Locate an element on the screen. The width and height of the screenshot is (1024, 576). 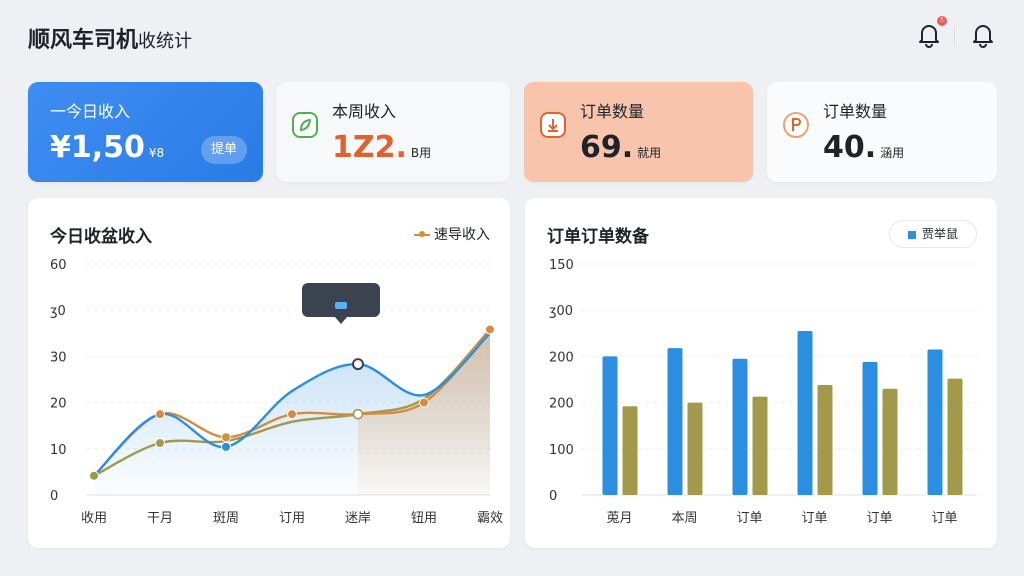
x-tick-label: 迷岸 is located at coordinates (358, 518).